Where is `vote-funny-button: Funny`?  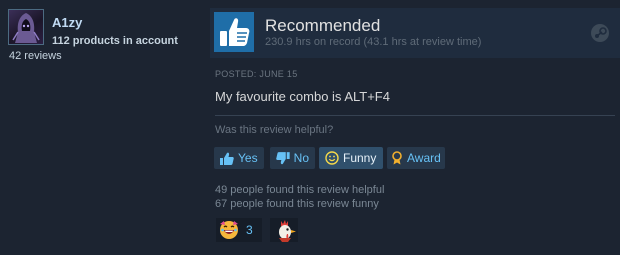 vote-funny-button: Funny is located at coordinates (351, 158).